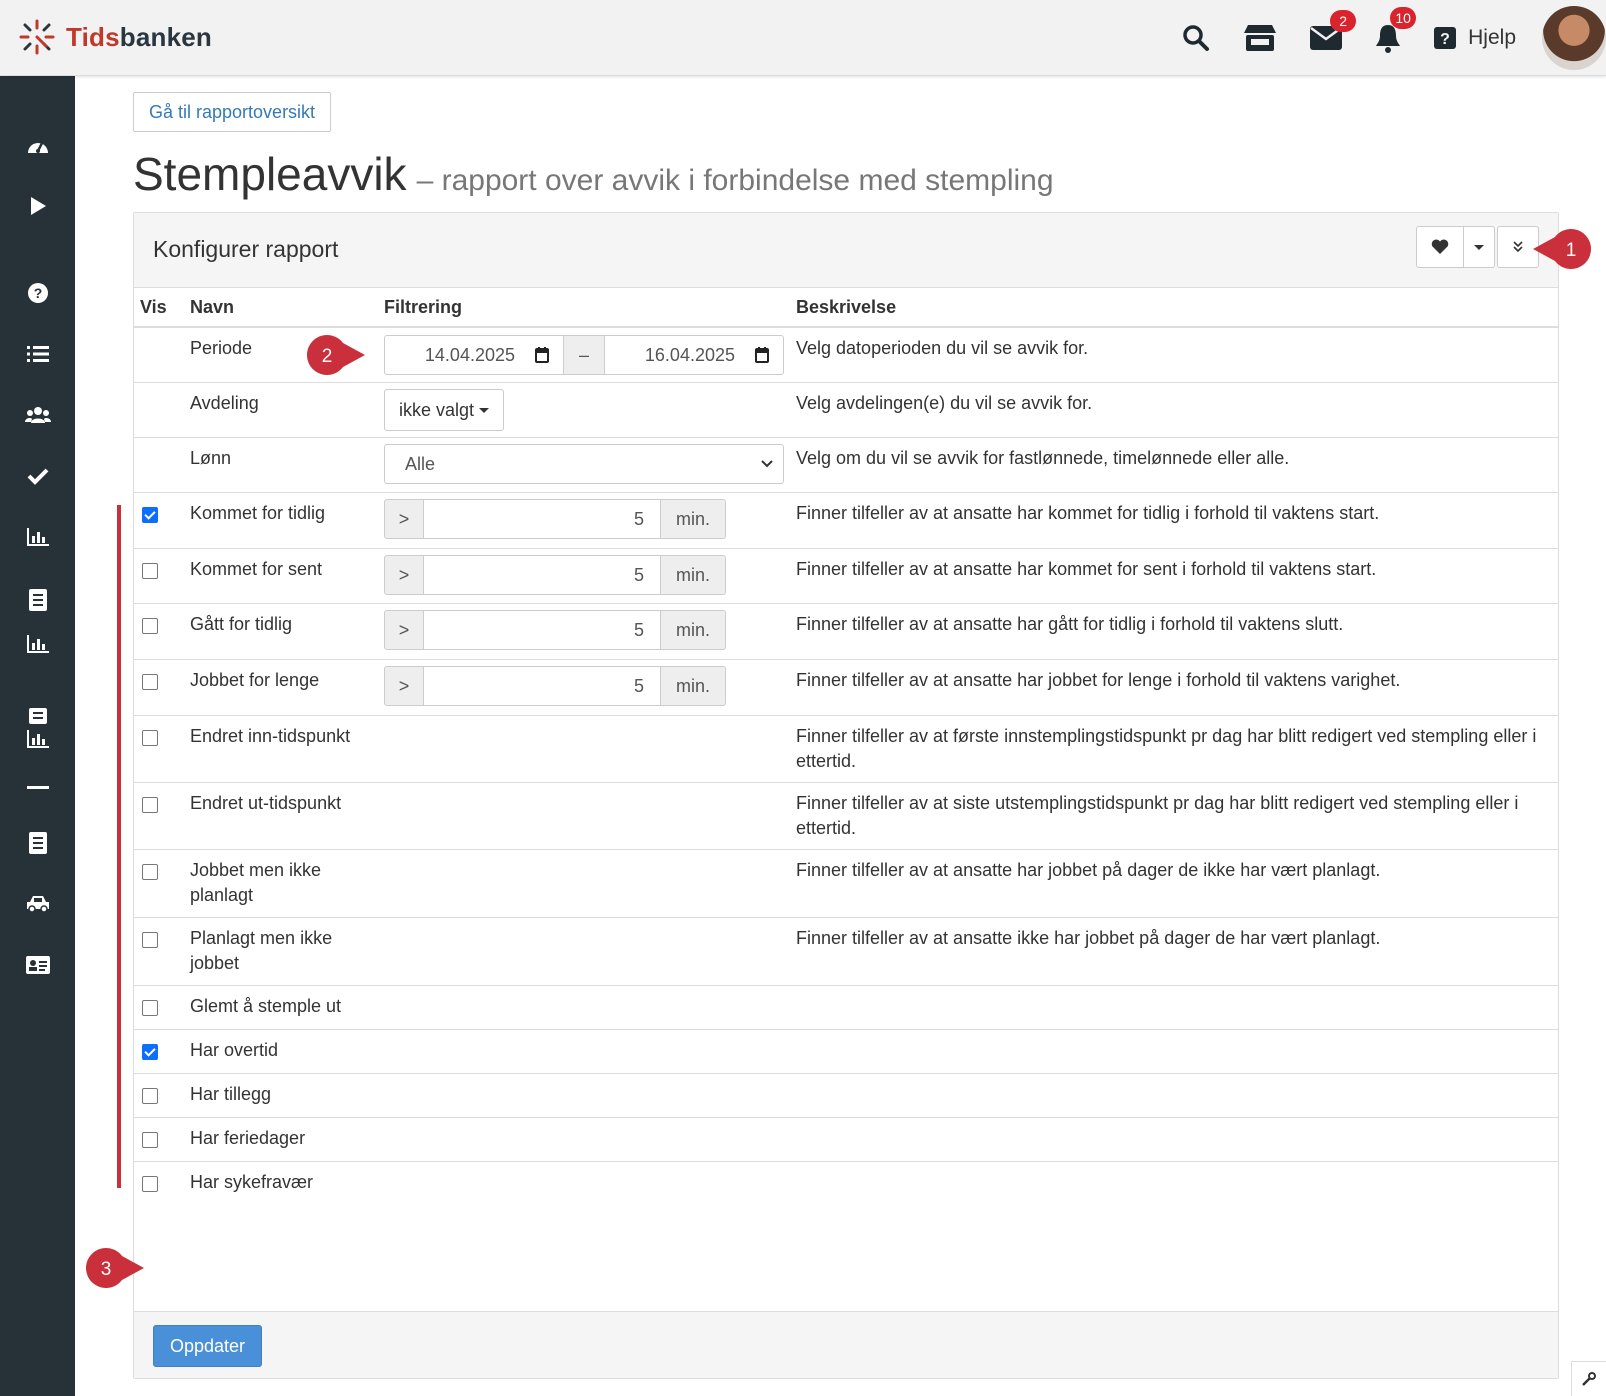  I want to click on play-icon, so click(37, 206).